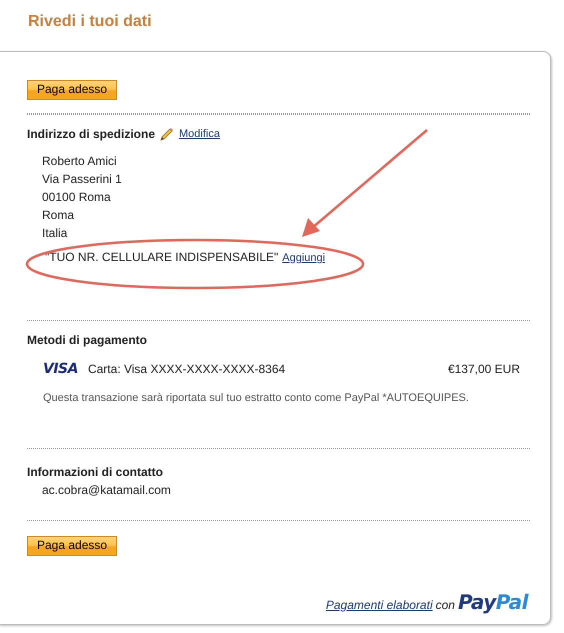 The height and width of the screenshot is (633, 564). Describe the element at coordinates (199, 134) in the screenshot. I see `edit-link: Modifica` at that location.